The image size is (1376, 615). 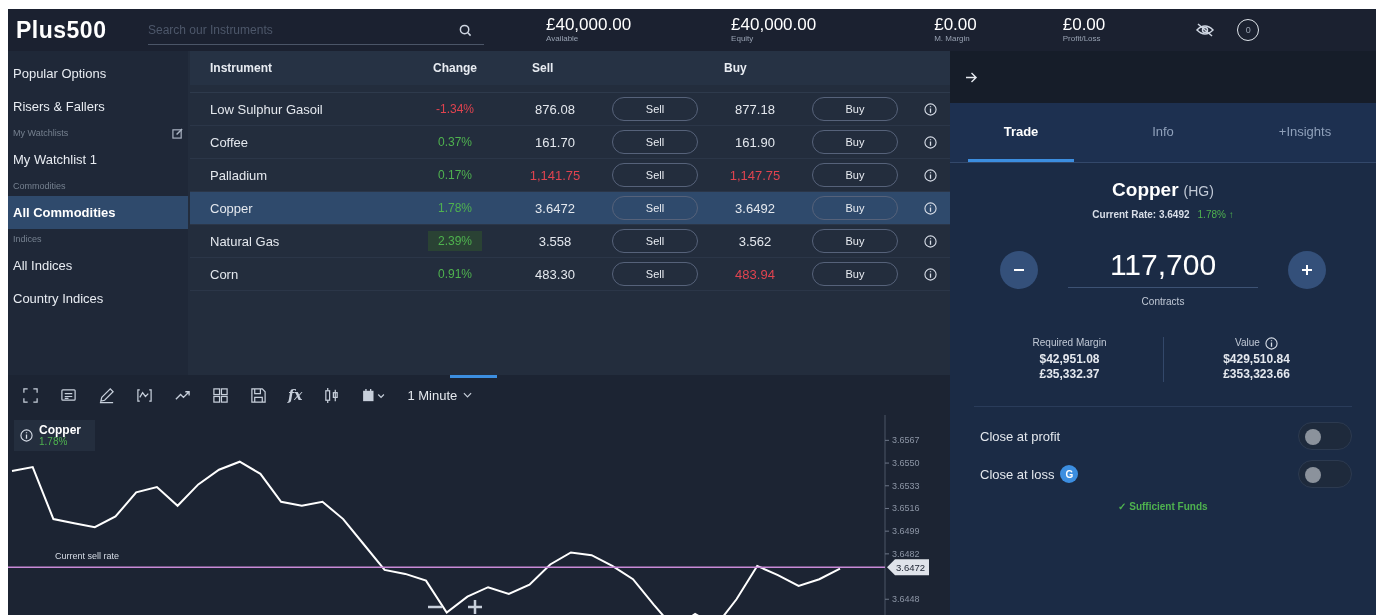 I want to click on section-heading: Indices, so click(x=27, y=239).